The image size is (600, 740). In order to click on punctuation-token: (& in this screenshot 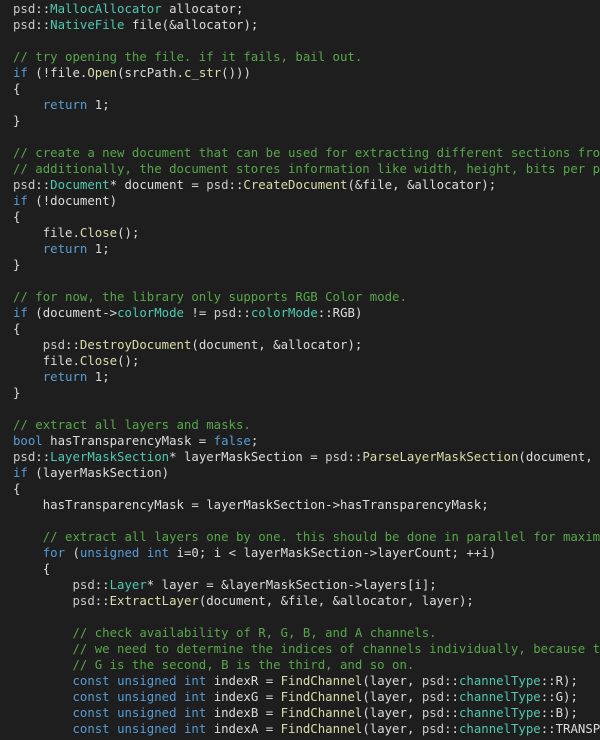, I will do `click(355, 185)`.